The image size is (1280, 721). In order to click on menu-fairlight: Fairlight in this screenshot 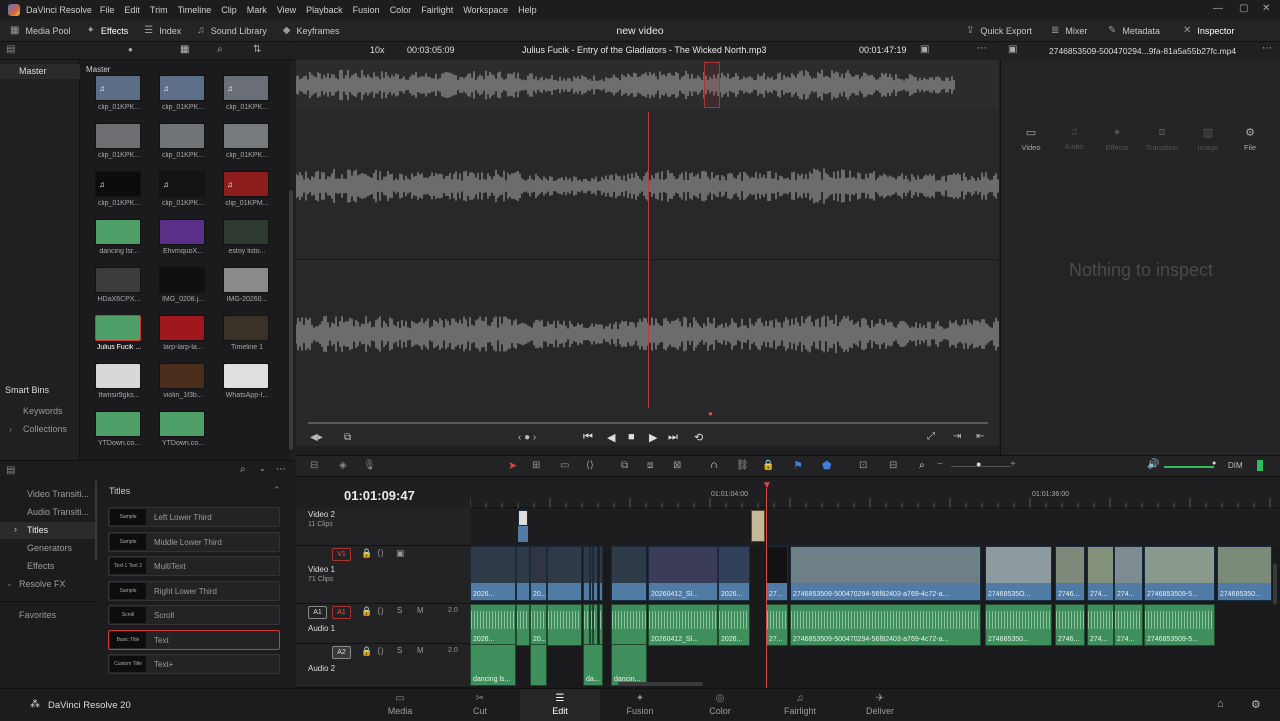, I will do `click(437, 10)`.